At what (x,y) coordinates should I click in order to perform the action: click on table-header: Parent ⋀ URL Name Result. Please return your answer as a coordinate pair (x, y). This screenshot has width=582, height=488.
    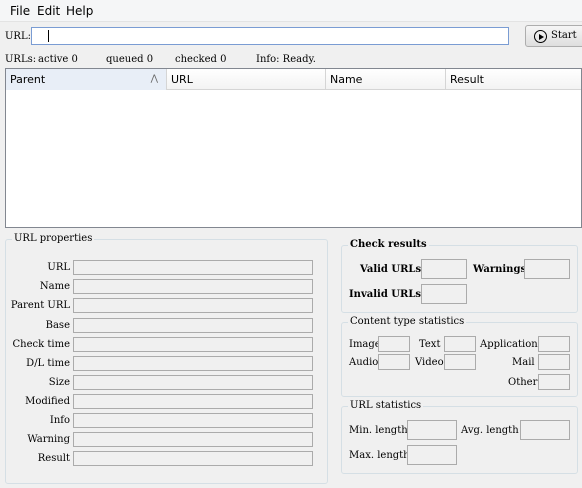
    Looking at the image, I should click on (293, 79).